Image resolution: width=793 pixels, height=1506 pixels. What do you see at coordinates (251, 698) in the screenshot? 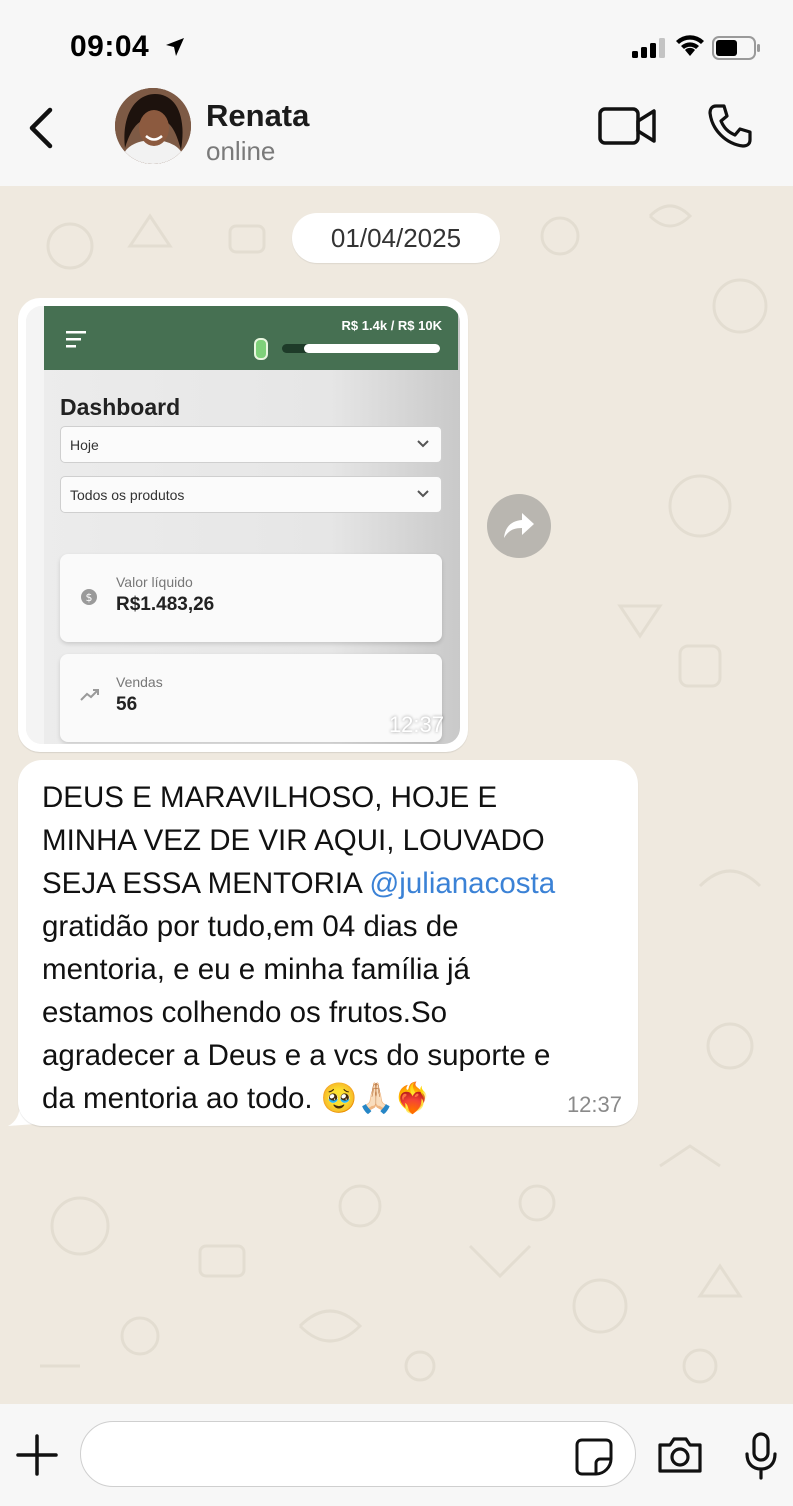
I see `sales-card: Vendas 56` at bounding box center [251, 698].